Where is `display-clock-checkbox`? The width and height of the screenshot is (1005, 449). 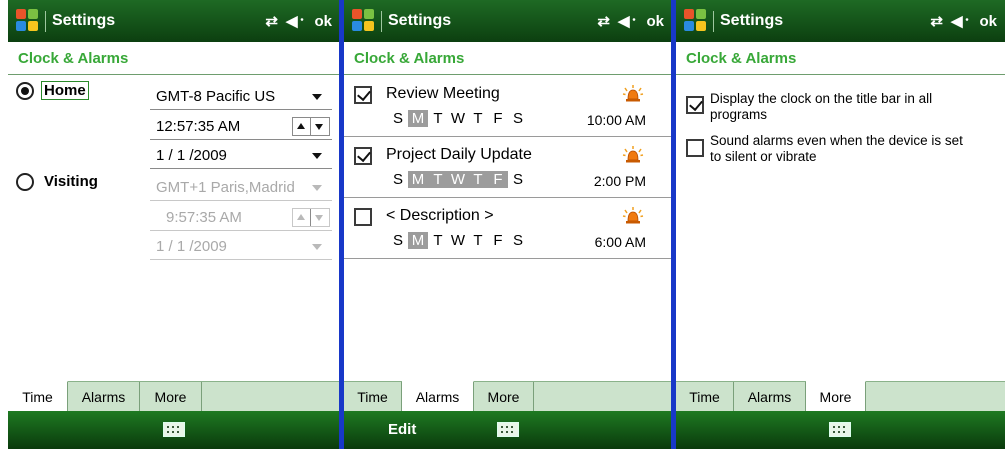
display-clock-checkbox is located at coordinates (695, 105).